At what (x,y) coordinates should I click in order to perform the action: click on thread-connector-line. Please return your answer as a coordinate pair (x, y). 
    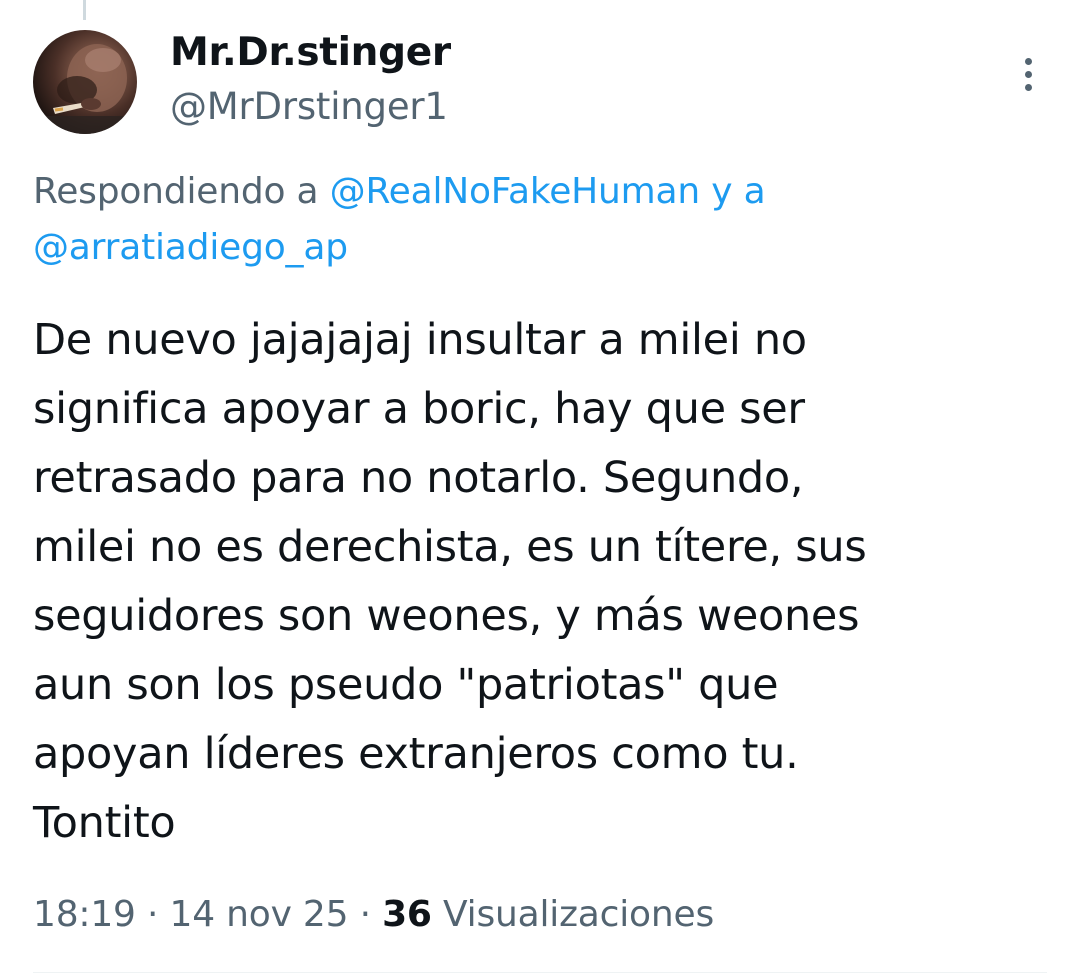
    Looking at the image, I should click on (84, 10).